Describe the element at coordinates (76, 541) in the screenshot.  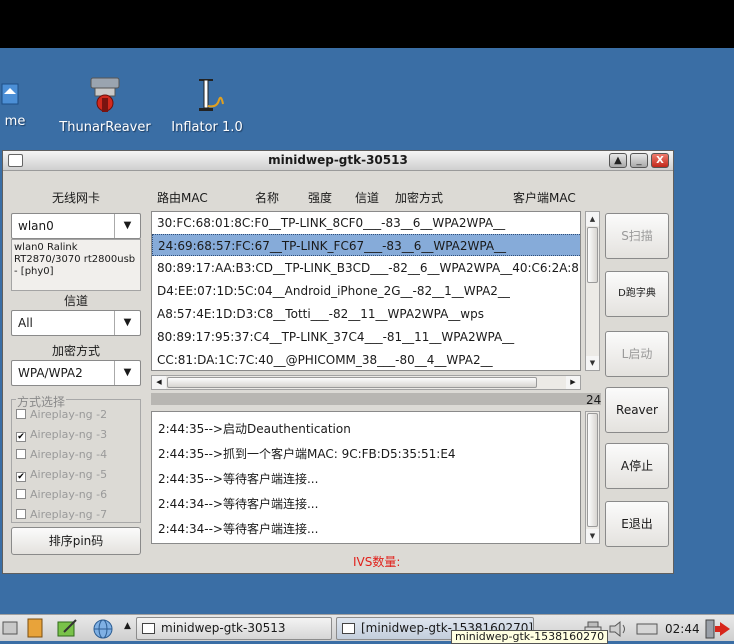
I see `sort-pin-button: 排序pin码` at that location.